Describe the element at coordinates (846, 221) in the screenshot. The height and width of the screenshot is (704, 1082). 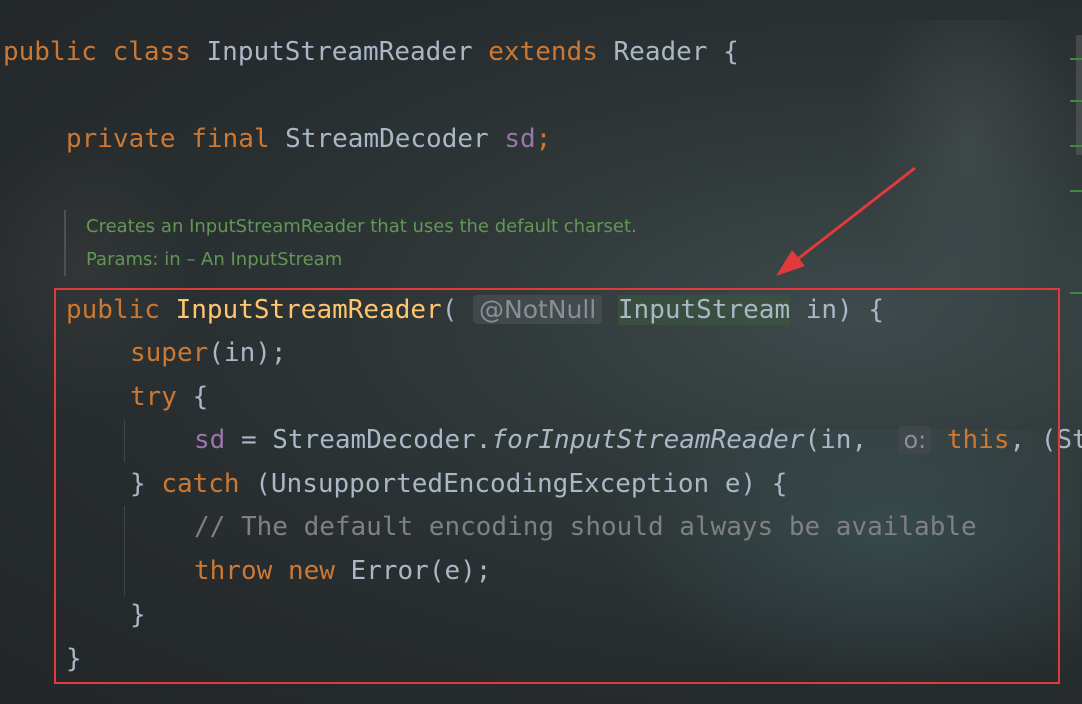
I see `arrow-annotation` at that location.